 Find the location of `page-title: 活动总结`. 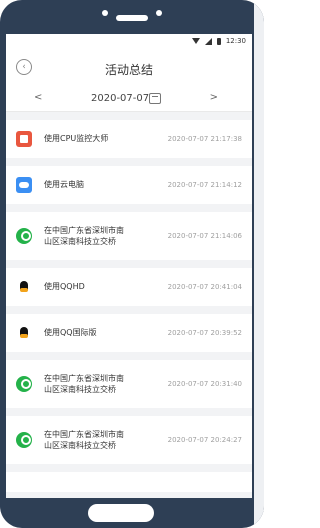

page-title: 活动总结 is located at coordinates (128, 70).